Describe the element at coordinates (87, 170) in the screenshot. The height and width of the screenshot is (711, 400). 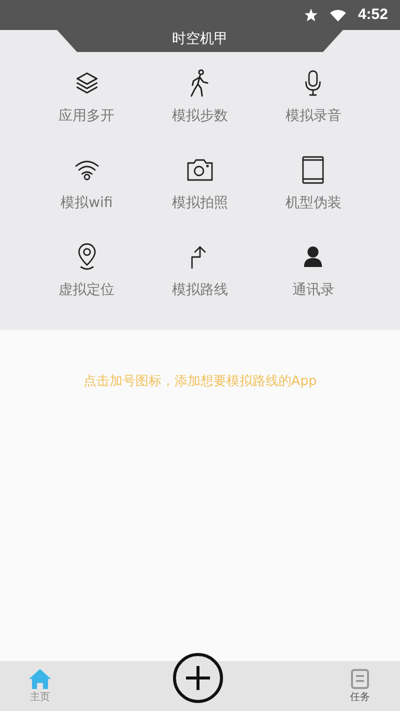
I see `wifi-icon` at that location.